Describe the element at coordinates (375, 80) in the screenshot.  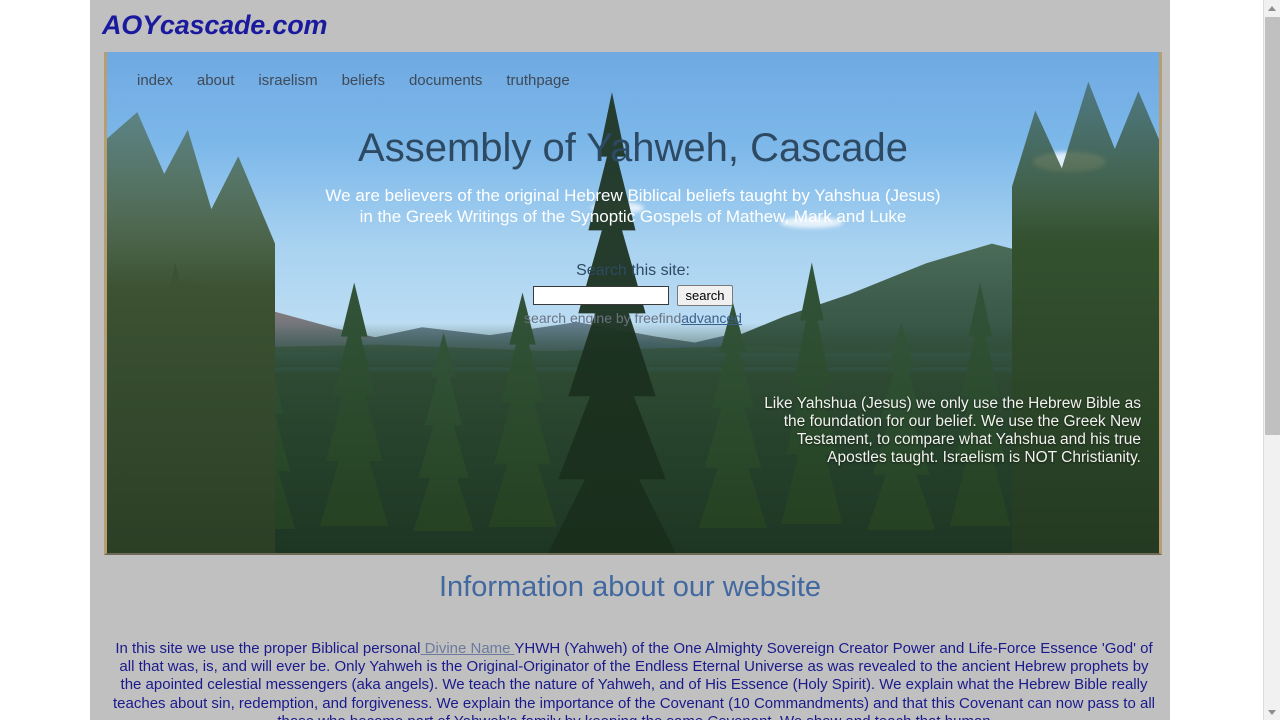
I see `nav-item-beliefs: beliefs` at that location.